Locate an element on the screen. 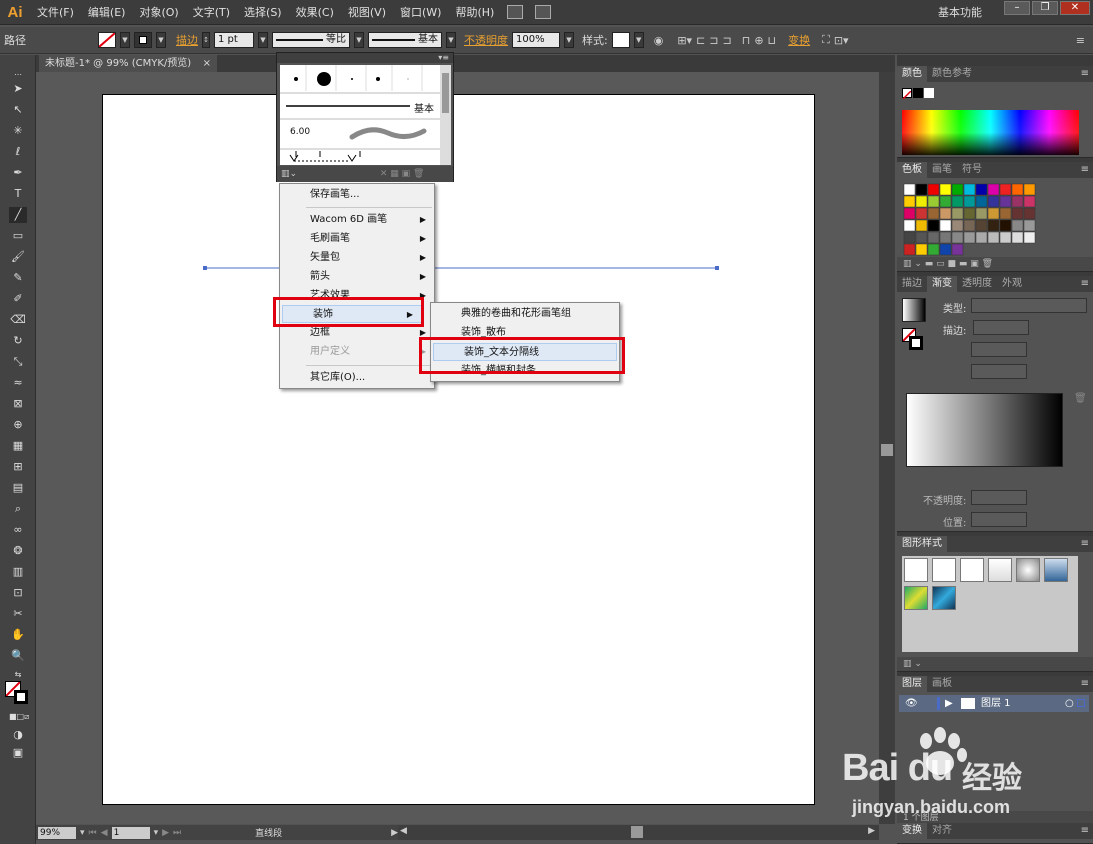 The image size is (1093, 844). stroke-color-box is located at coordinates (21, 697).